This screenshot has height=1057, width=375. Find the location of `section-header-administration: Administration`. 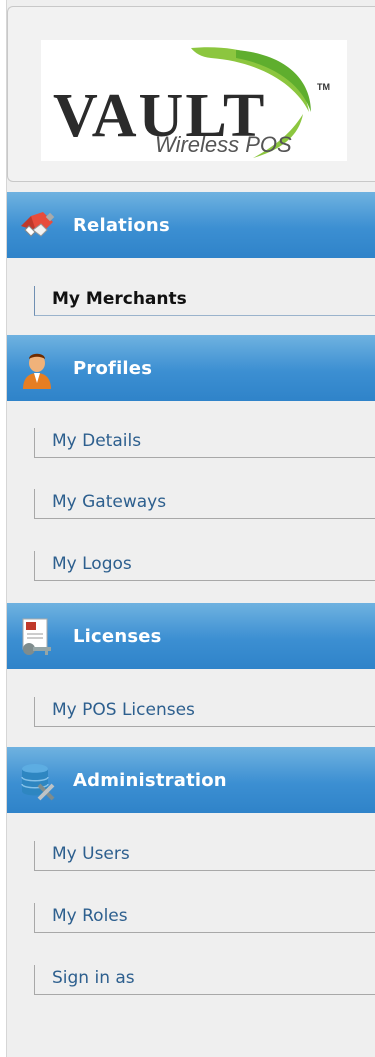

section-header-administration: Administration is located at coordinates (191, 780).